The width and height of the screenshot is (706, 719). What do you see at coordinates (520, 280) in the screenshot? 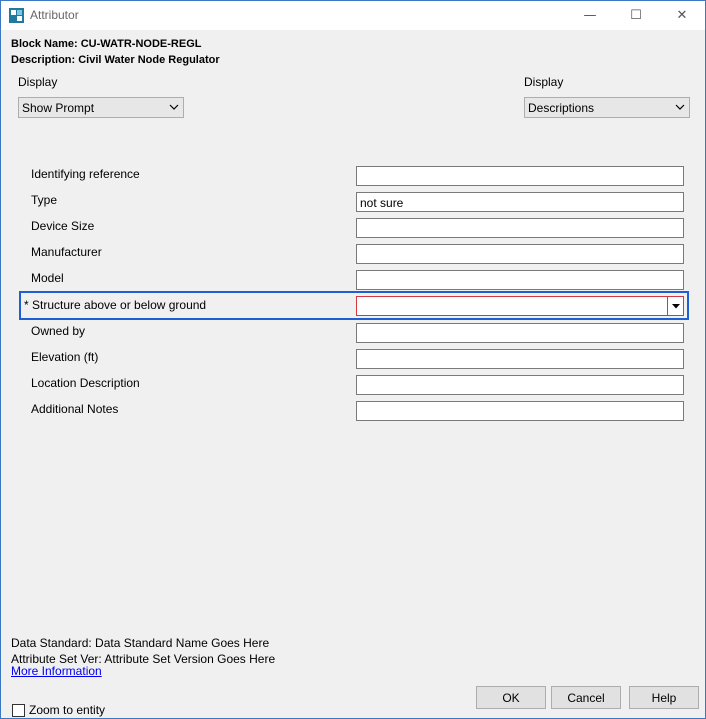
I see `model-input` at bounding box center [520, 280].